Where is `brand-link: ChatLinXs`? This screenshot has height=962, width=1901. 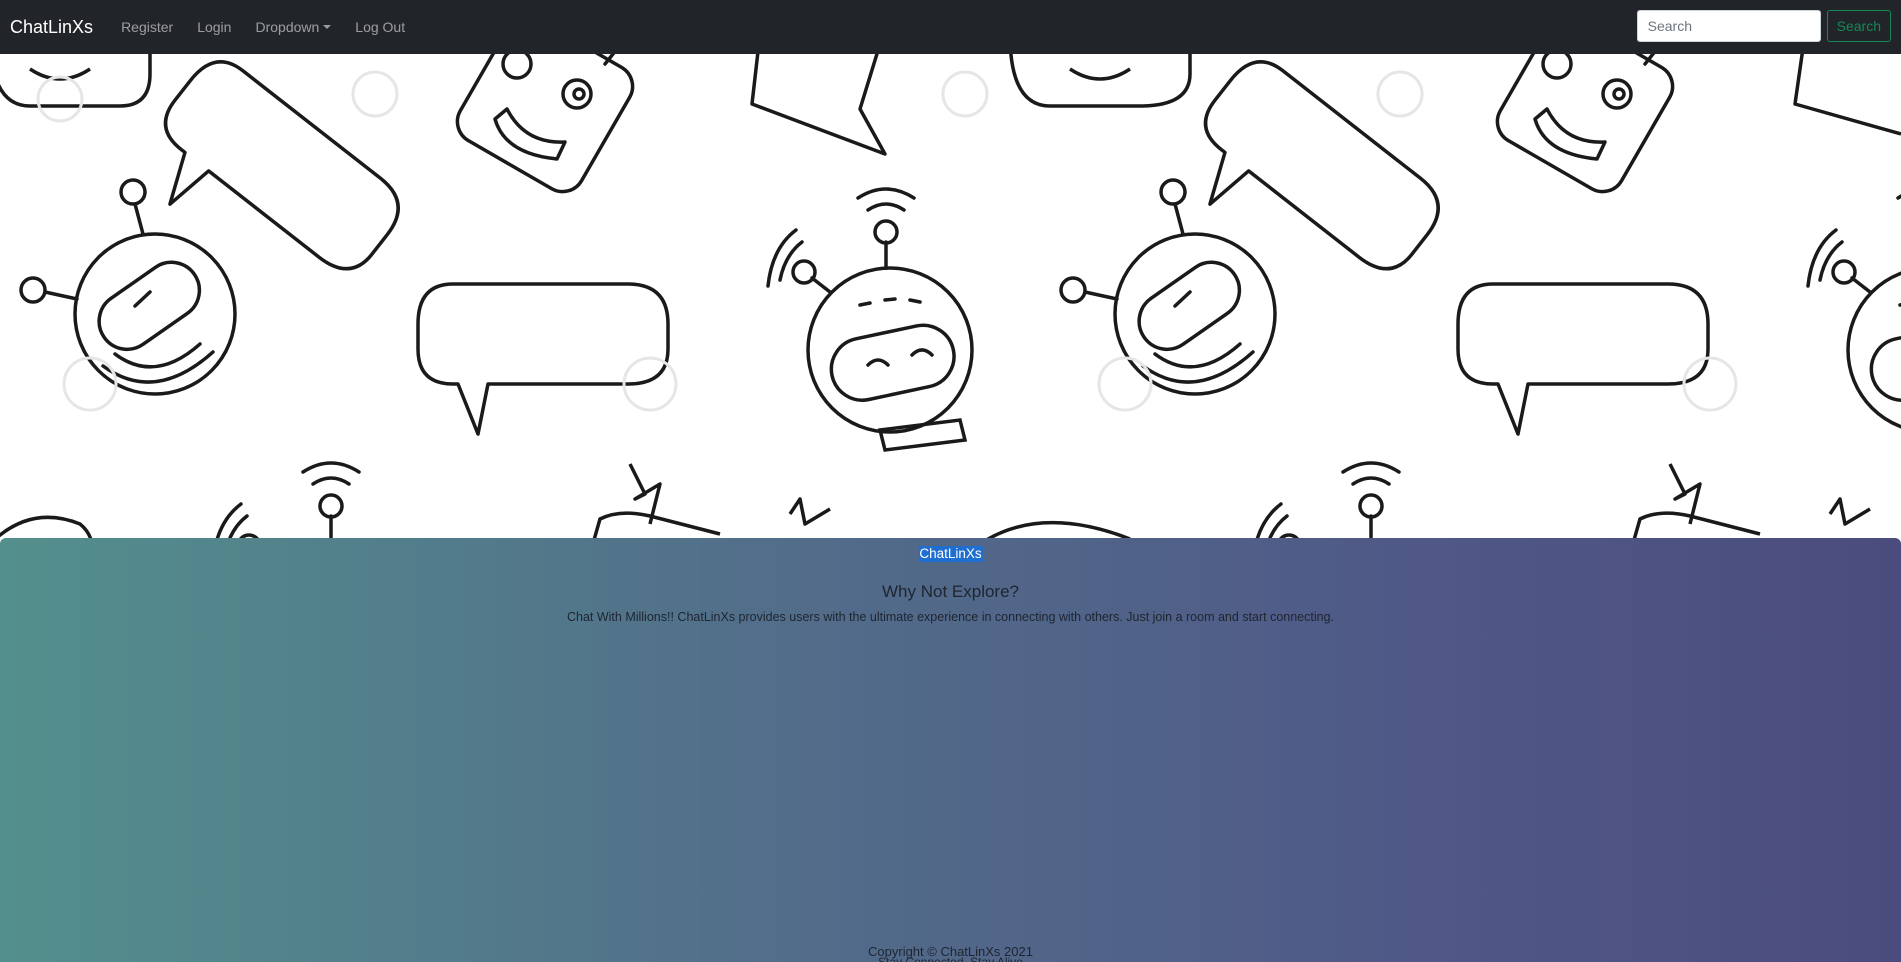 brand-link: ChatLinXs is located at coordinates (51, 27).